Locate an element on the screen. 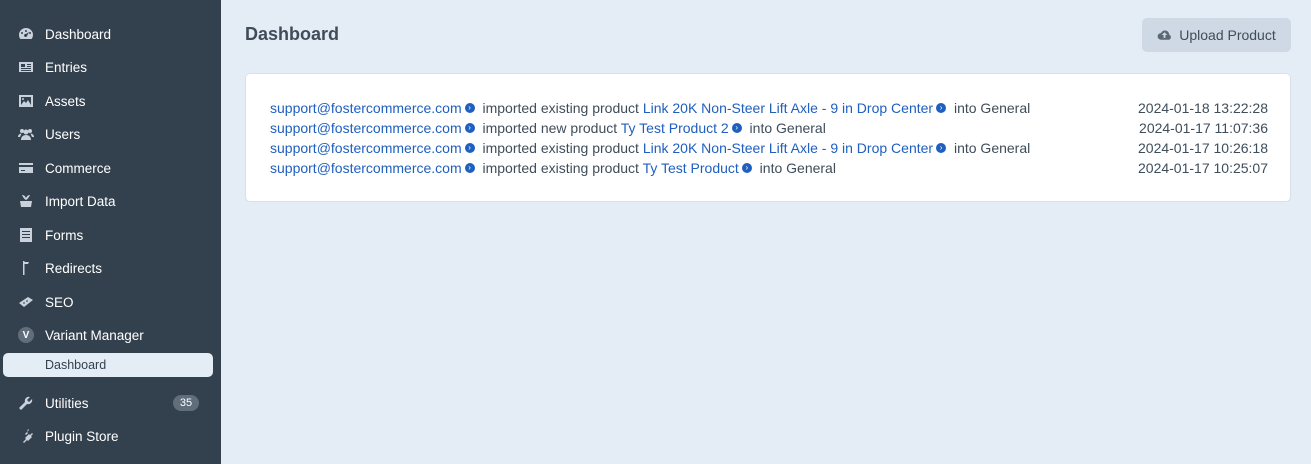  v-icon-letter: V is located at coordinates (26, 335).